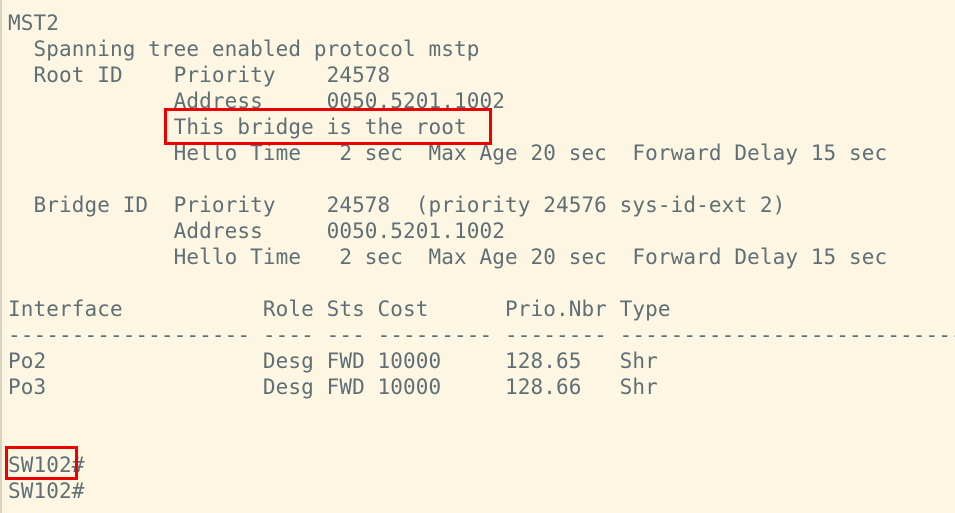 The width and height of the screenshot is (955, 513). I want to click on interface-row-po3: Po3 Desg FWD 10000 128.66 Shr, so click(333, 387).